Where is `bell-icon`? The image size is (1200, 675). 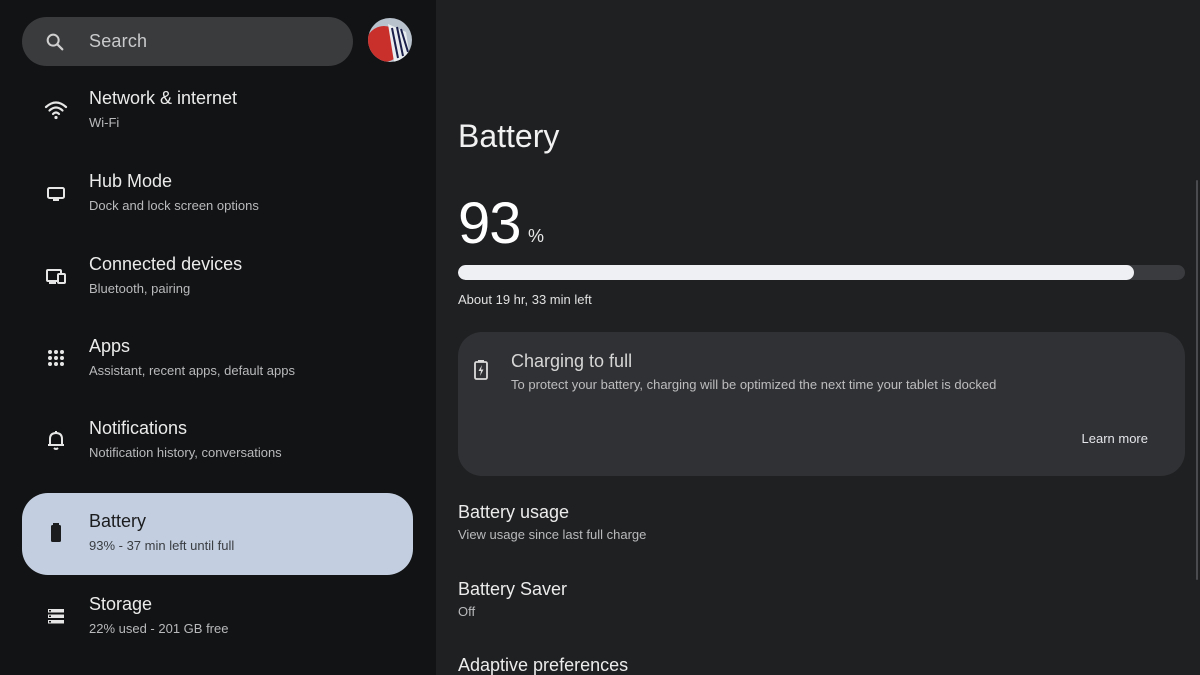
bell-icon is located at coordinates (56, 440).